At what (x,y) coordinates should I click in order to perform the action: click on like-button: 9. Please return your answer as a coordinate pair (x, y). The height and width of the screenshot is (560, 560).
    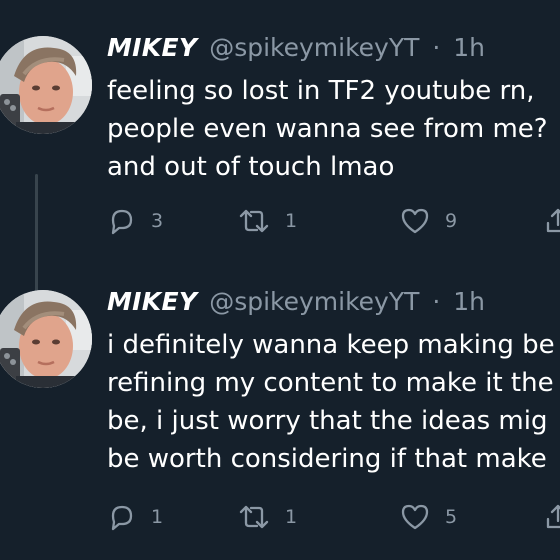
    Looking at the image, I should click on (428, 221).